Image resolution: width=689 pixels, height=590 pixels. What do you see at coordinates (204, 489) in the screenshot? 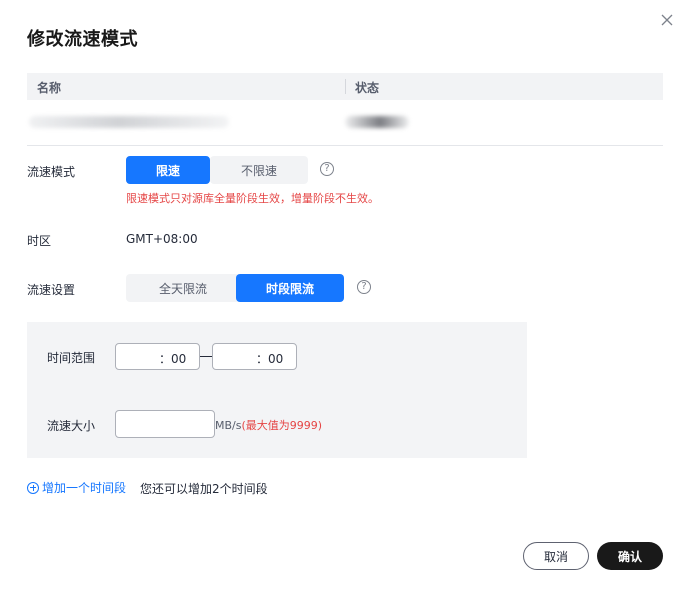
I see `remaining-periods-hint: 您还可以增加2个时间段` at bounding box center [204, 489].